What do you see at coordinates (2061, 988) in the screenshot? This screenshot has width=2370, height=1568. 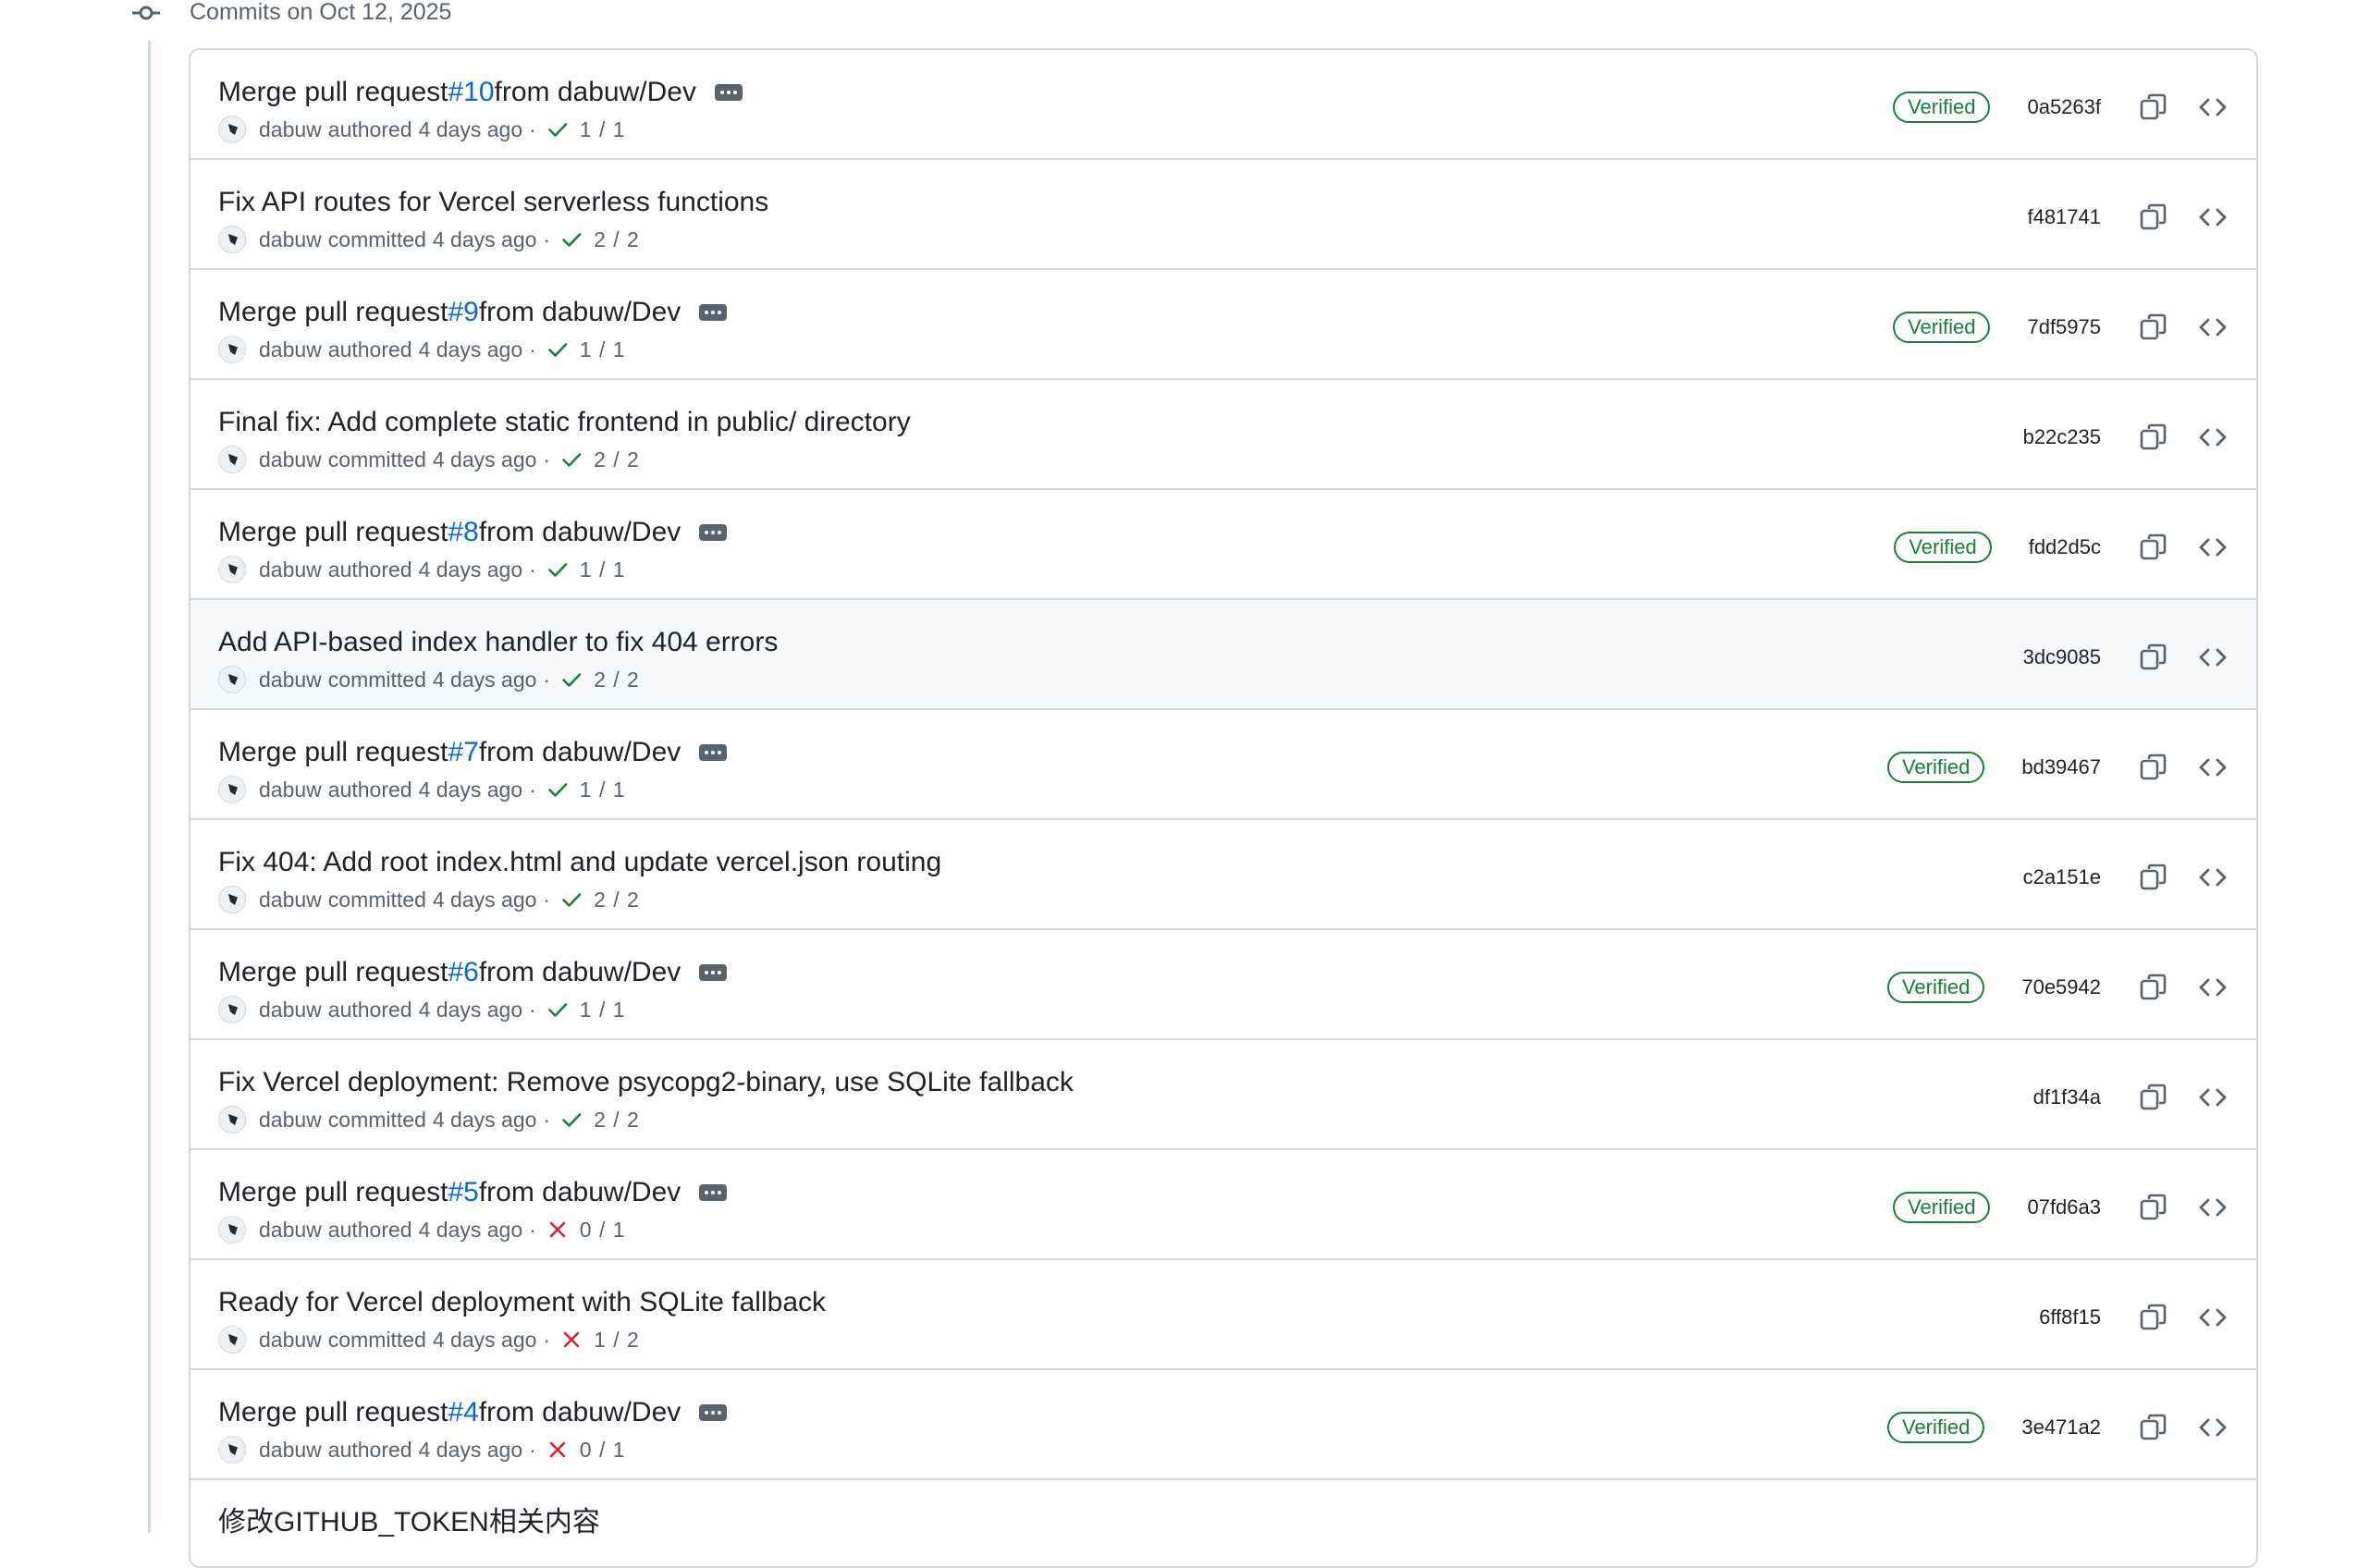 I see `commit-sha-link: 70e5942` at bounding box center [2061, 988].